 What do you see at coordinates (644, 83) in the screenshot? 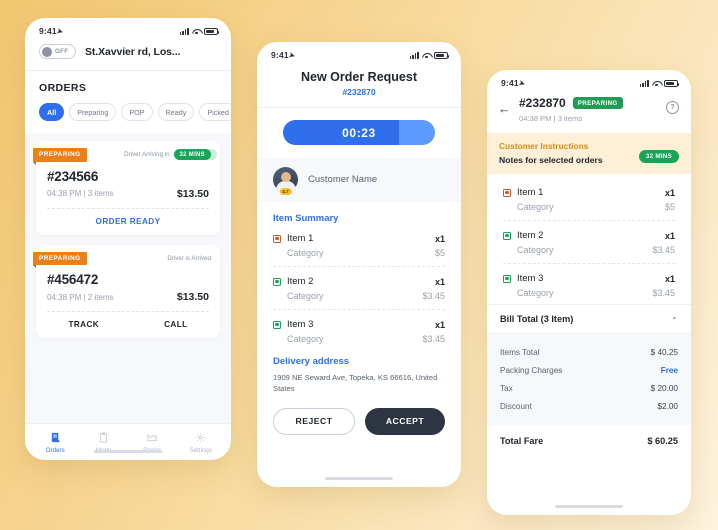
I see `signal-icon` at bounding box center [644, 83].